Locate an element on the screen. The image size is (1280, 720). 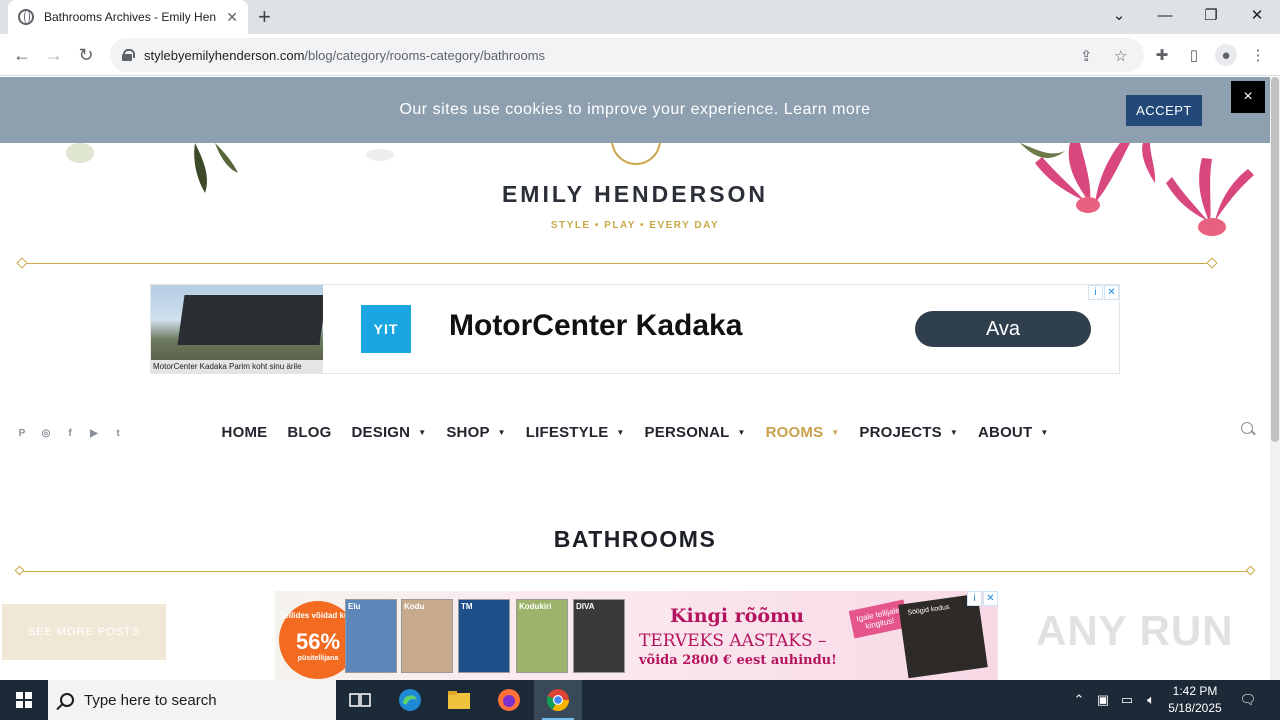
nav-projects: PROJECTS ▼ is located at coordinates (908, 432).